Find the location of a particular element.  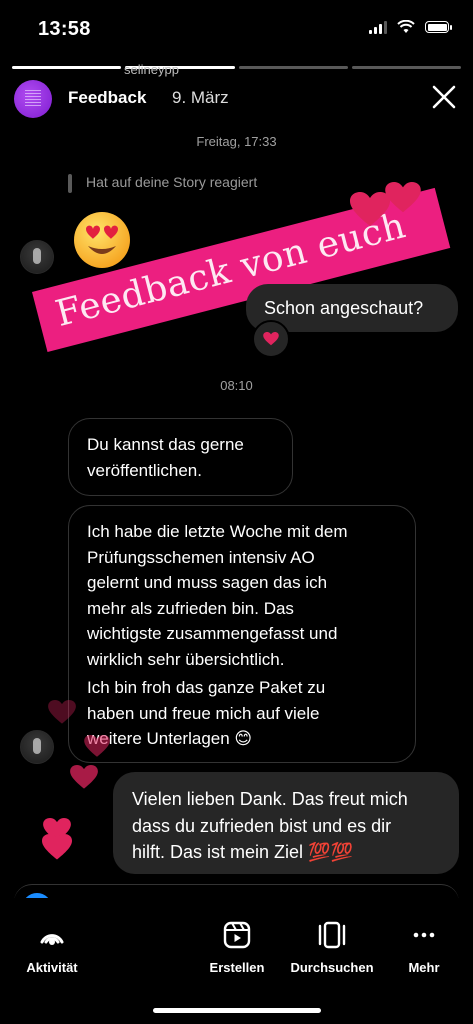

message-incoming: Du kannst das gerne veröffentlichen. is located at coordinates (180, 457).